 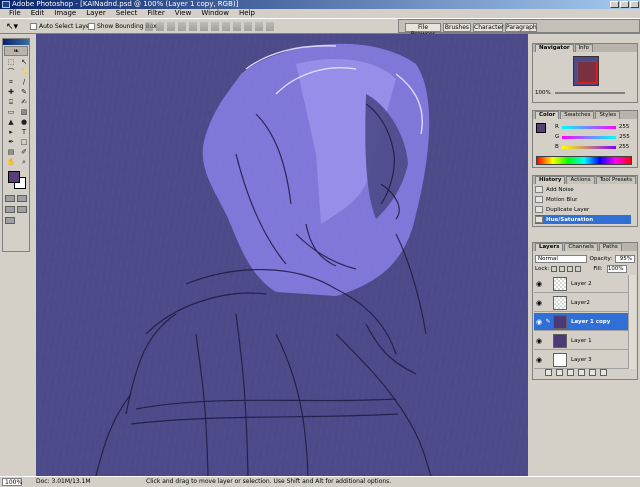 I want to click on shape-tool-icon: □, so click(x=24, y=142).